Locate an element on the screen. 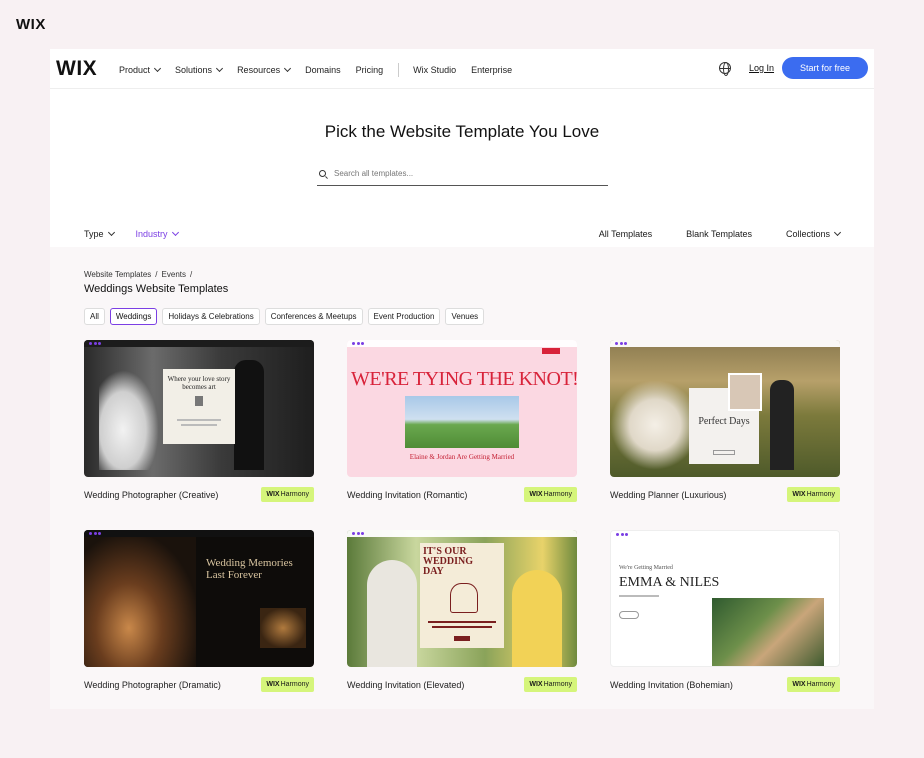 The width and height of the screenshot is (924, 758). template-thumbnail: We're Getting Married EMMA & NILES is located at coordinates (725, 598).